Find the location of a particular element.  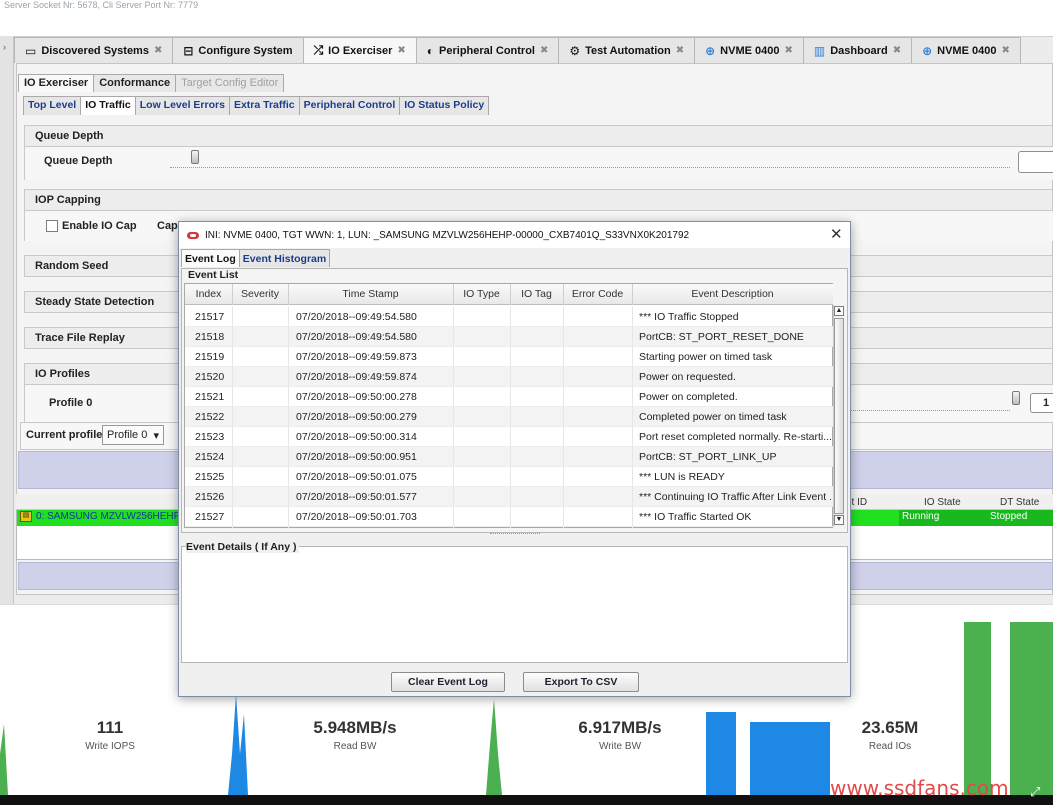

tab-io-traffic: IO Traffic is located at coordinates (108, 105).